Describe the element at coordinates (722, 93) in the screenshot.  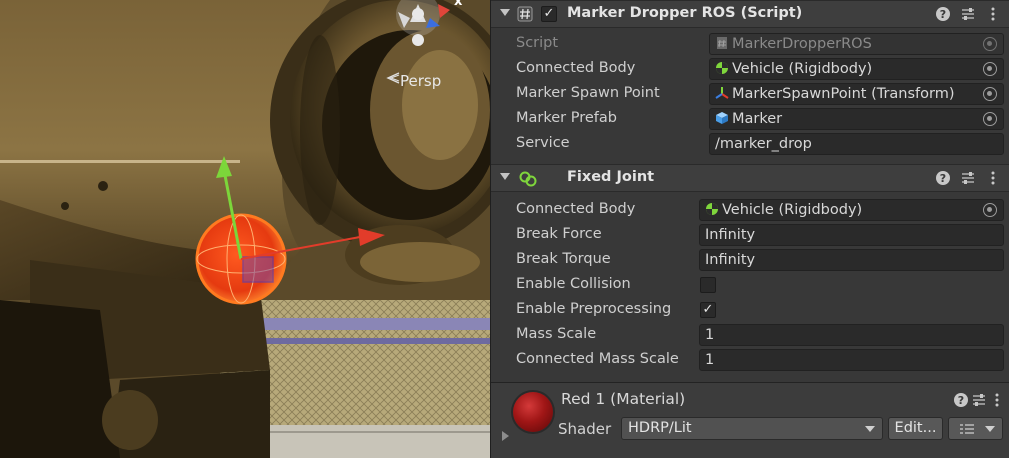
I see `transform-icon` at that location.